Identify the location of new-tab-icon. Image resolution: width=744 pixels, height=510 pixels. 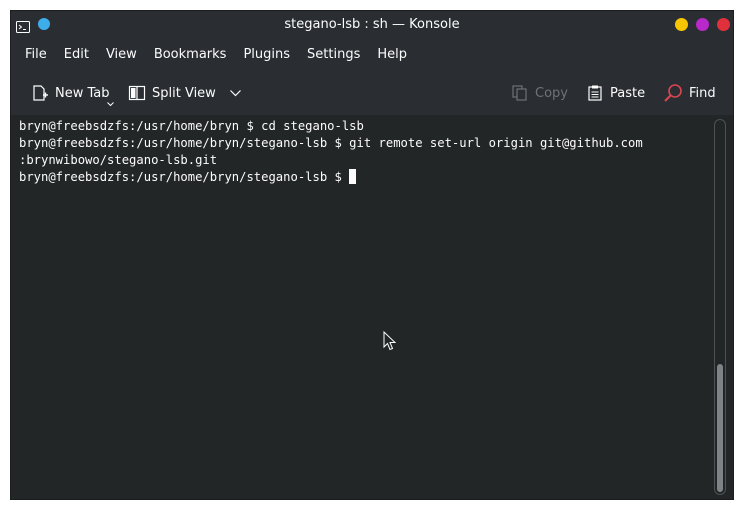
(40, 93).